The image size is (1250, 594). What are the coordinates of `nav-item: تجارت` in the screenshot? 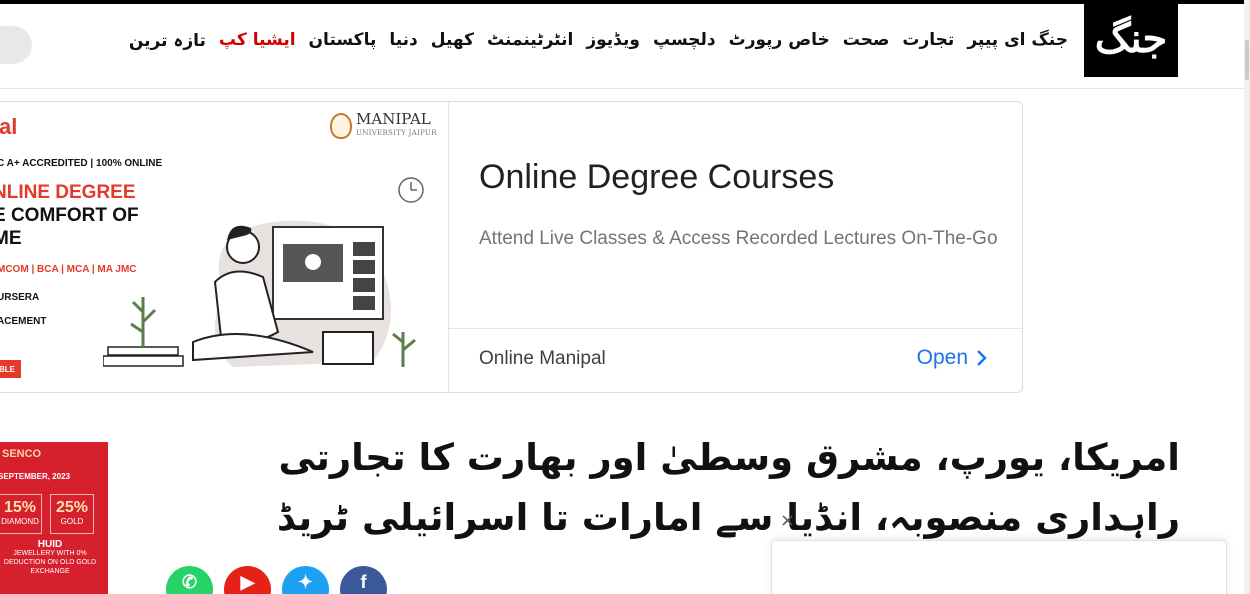 It's located at (928, 40).